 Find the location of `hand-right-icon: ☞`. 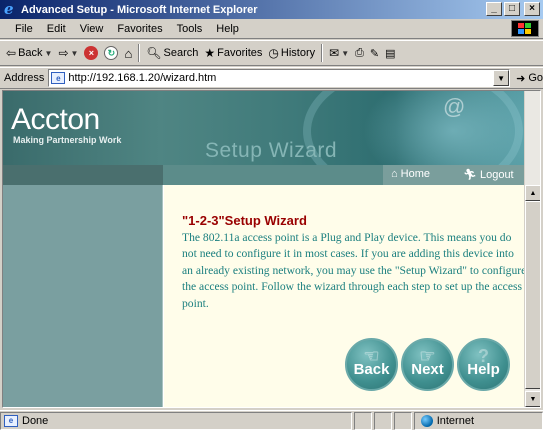

hand-right-icon: ☞ is located at coordinates (427, 356).